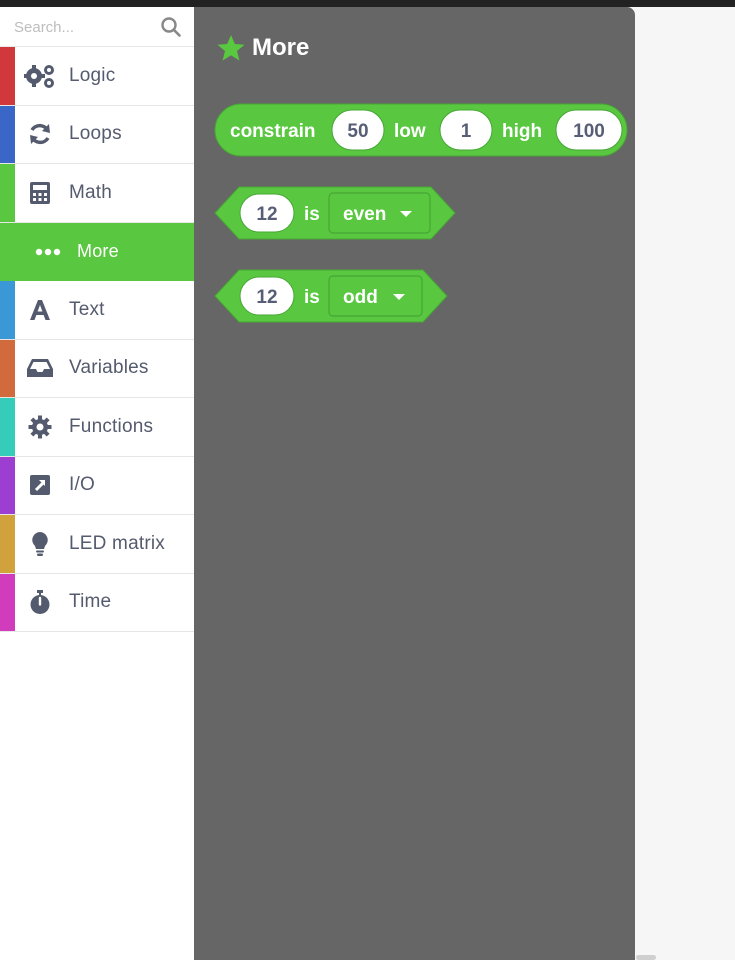  I want to click on sidebar-item-text: Text, so click(97, 310).